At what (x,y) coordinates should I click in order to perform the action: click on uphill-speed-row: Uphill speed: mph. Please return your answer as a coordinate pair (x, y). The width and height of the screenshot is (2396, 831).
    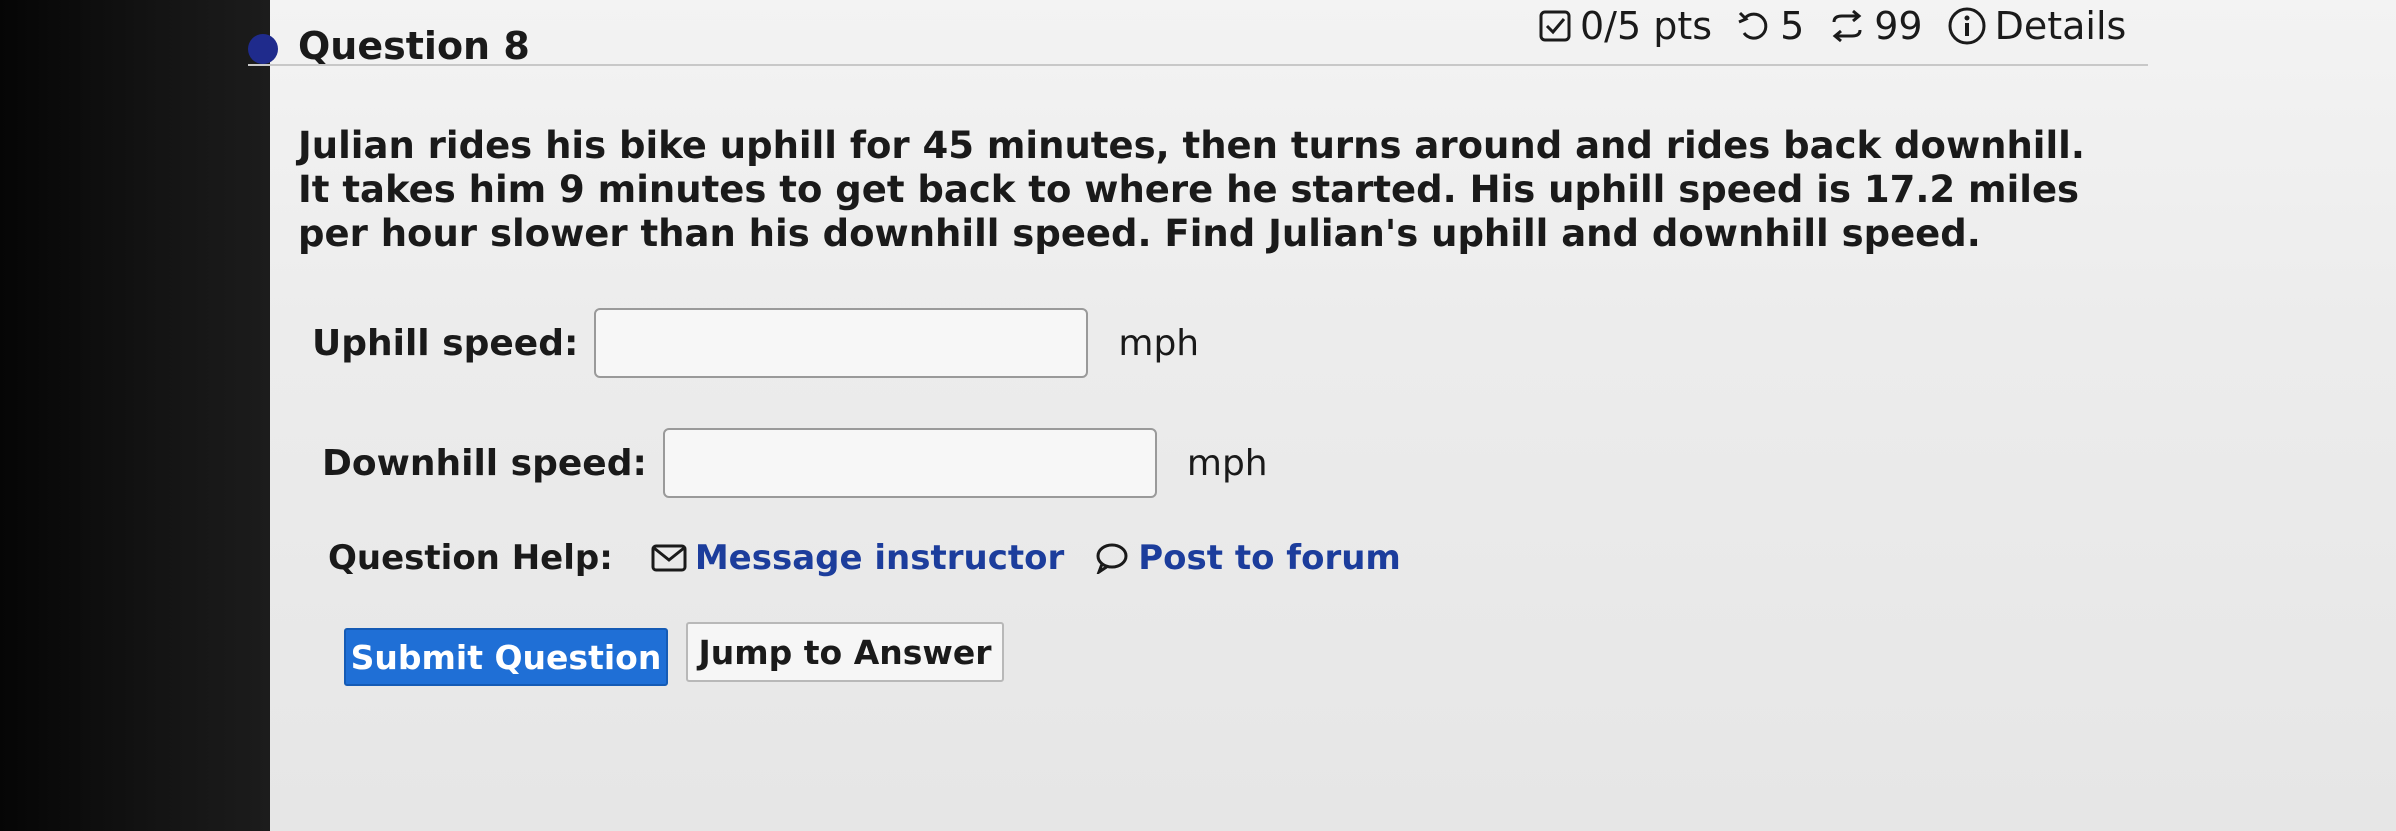
    Looking at the image, I should click on (755, 343).